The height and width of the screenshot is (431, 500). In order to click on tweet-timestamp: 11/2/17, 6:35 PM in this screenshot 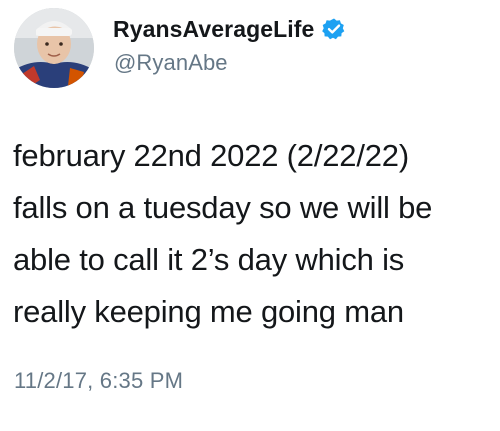, I will do `click(98, 381)`.